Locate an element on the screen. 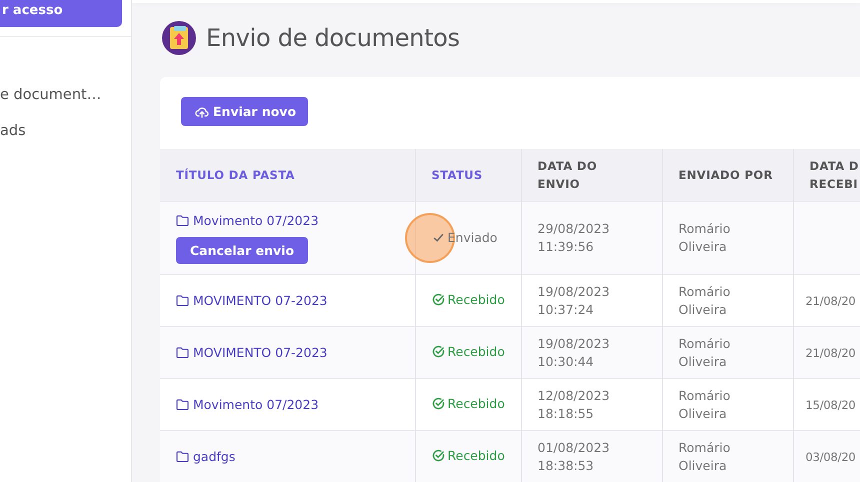 Image resolution: width=860 pixels, height=482 pixels. table-cell-text: 12/08/2023 18:18:55 is located at coordinates (574, 404).